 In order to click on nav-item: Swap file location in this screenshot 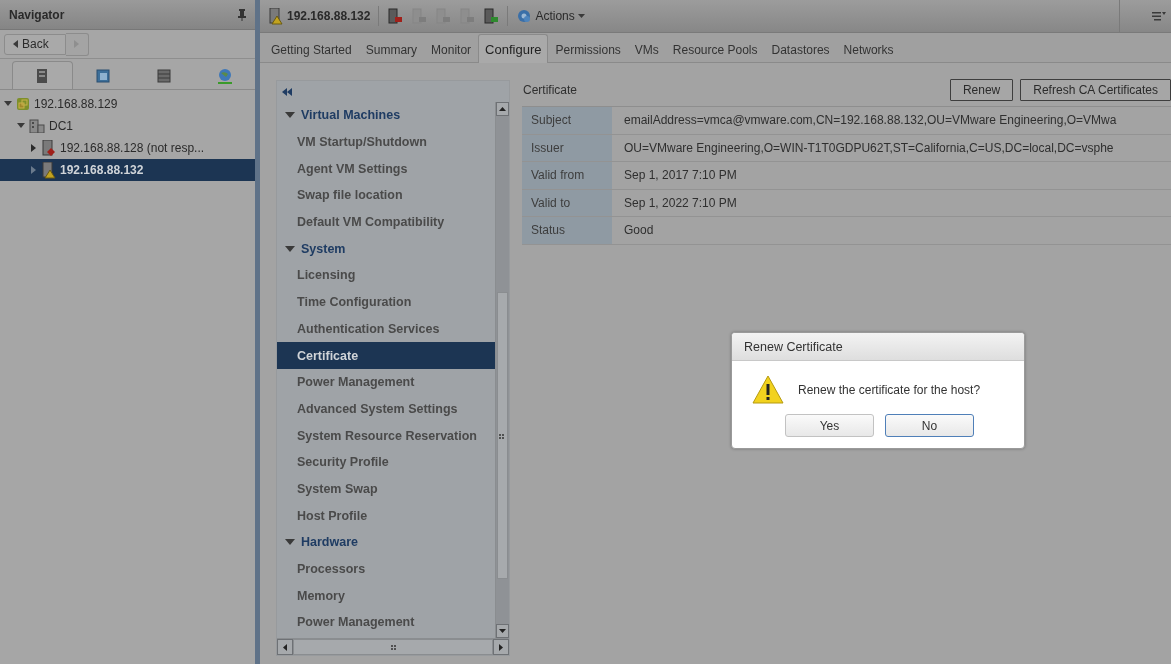, I will do `click(386, 195)`.